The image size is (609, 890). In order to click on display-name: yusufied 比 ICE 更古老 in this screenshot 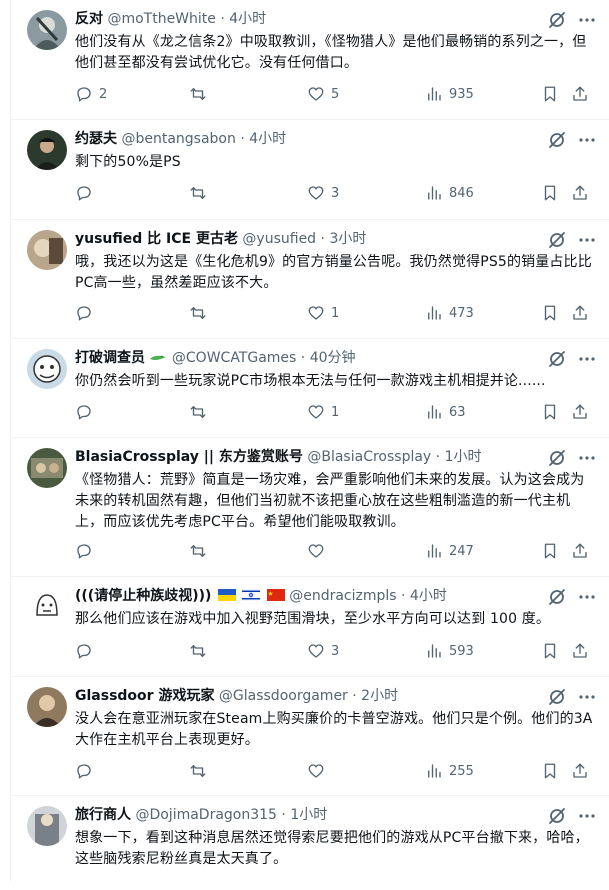, I will do `click(156, 239)`.